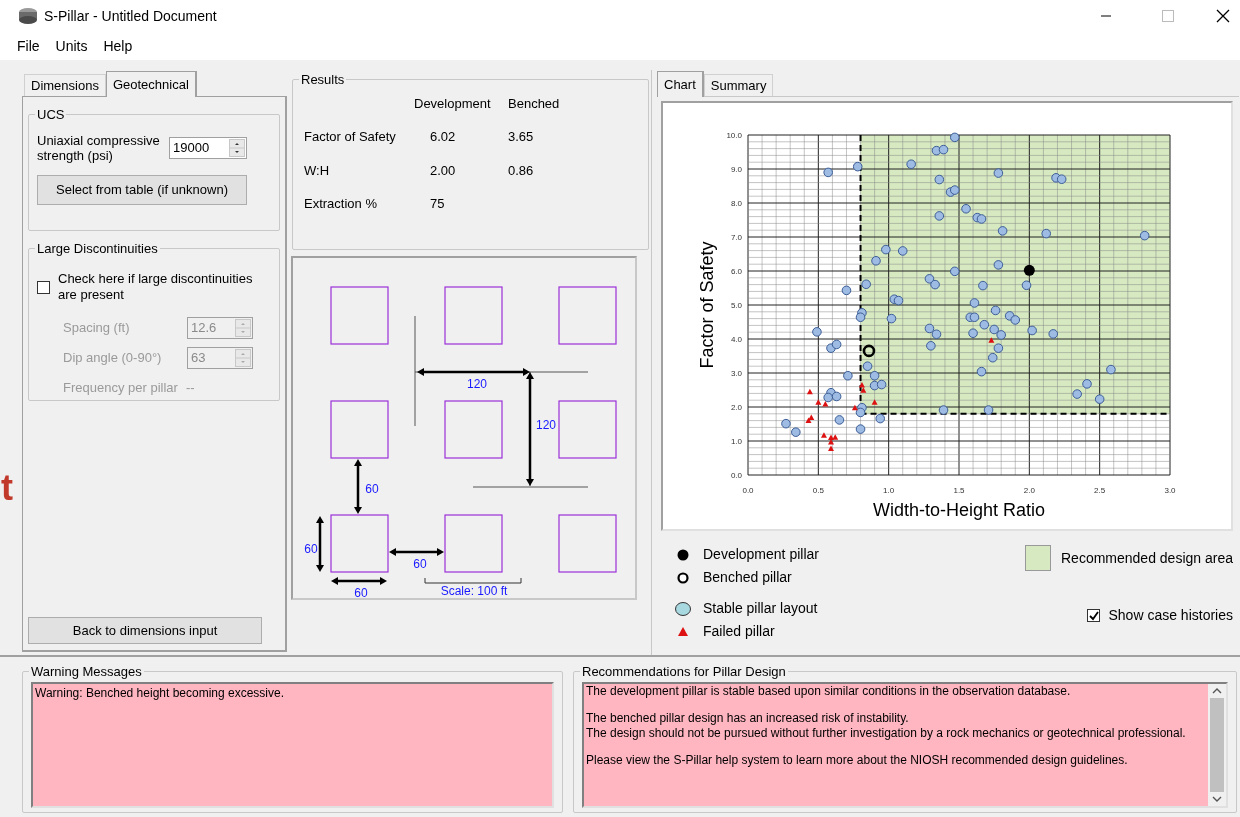 The height and width of the screenshot is (817, 1240). I want to click on result-value: 75, so click(438, 204).